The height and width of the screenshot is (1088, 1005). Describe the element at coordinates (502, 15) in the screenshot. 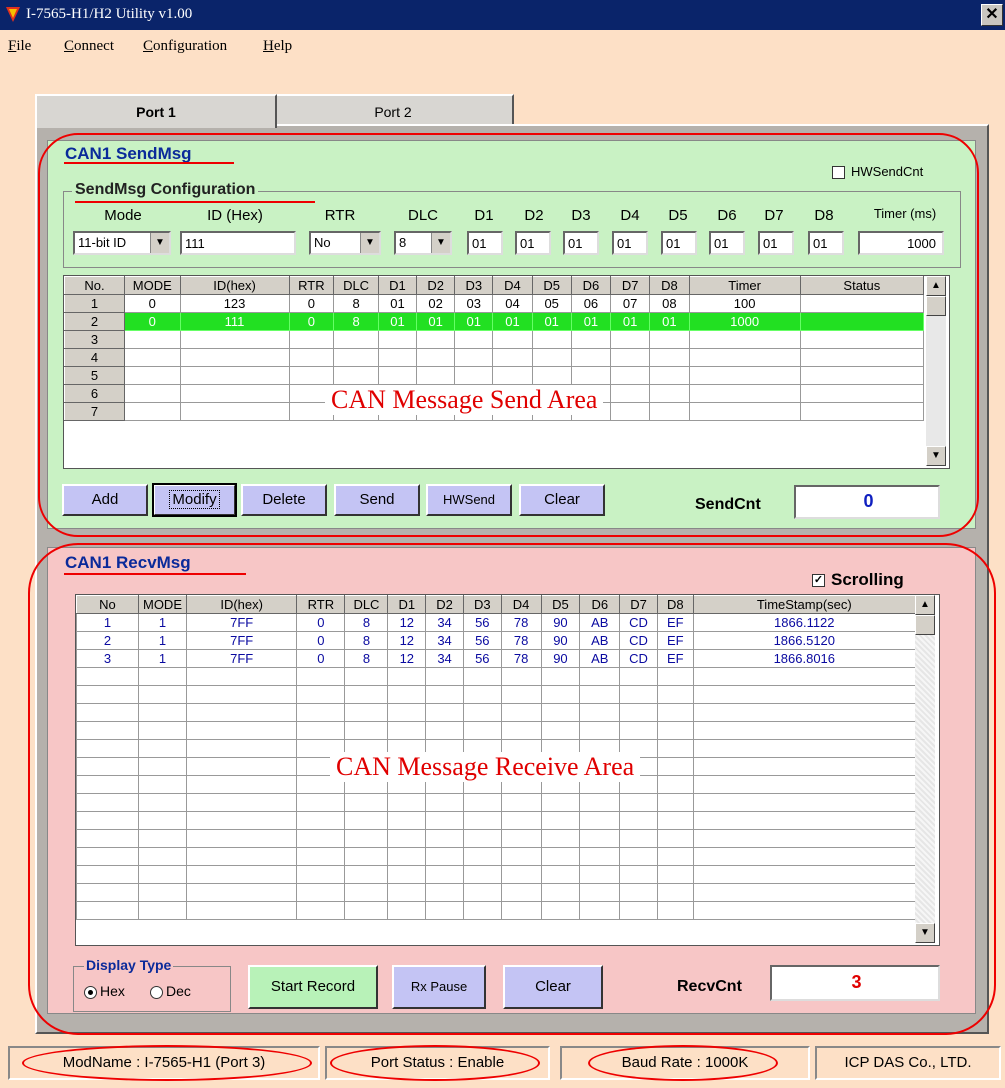

I see `title-bar: I-7565-H1/H2 Utility v1.00 ✕` at that location.